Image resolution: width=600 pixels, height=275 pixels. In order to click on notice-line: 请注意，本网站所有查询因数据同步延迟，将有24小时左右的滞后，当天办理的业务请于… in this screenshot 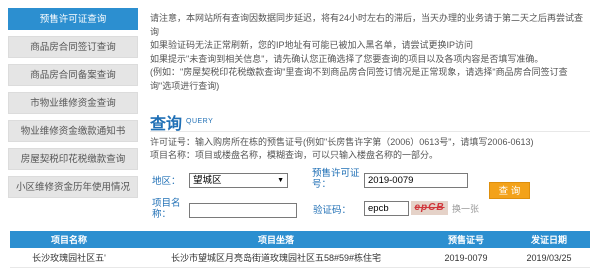, I will do `click(367, 18)`.